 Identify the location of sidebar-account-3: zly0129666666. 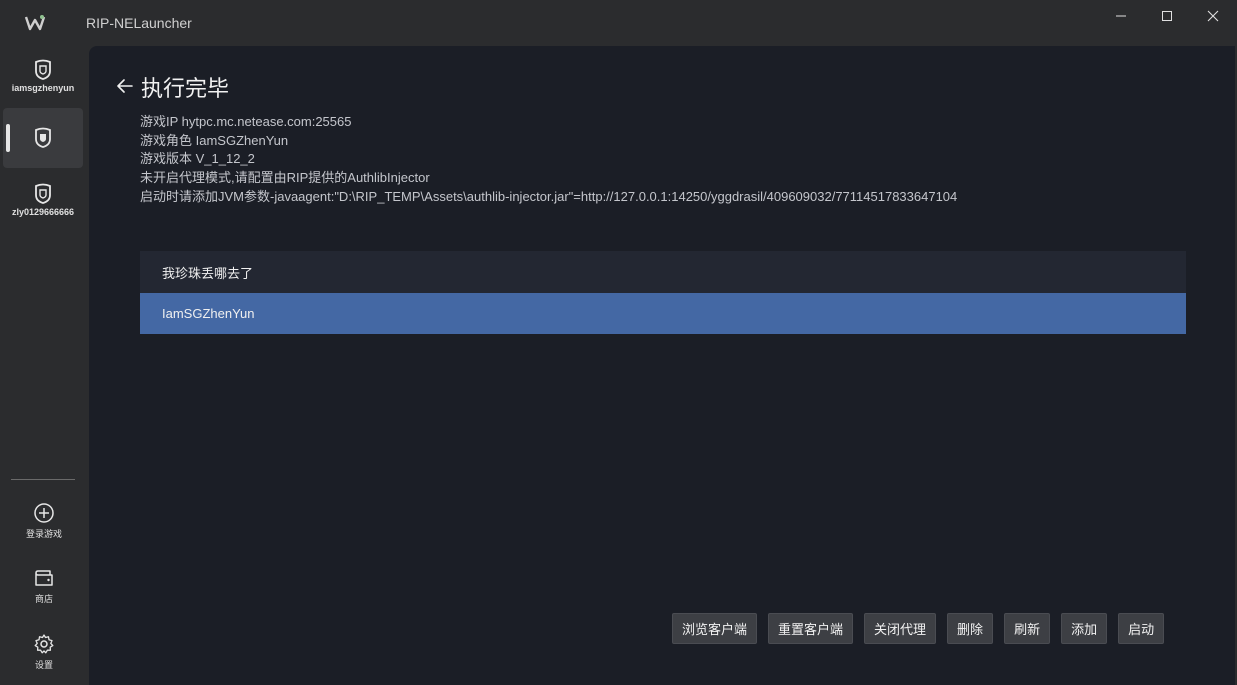
(43, 200).